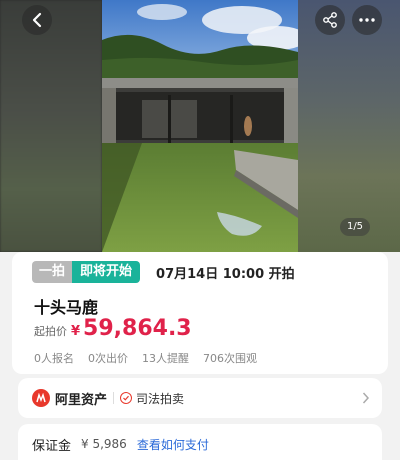 The image size is (400, 460). What do you see at coordinates (104, 444) in the screenshot?
I see `deposit-value: ¥ 5,986` at bounding box center [104, 444].